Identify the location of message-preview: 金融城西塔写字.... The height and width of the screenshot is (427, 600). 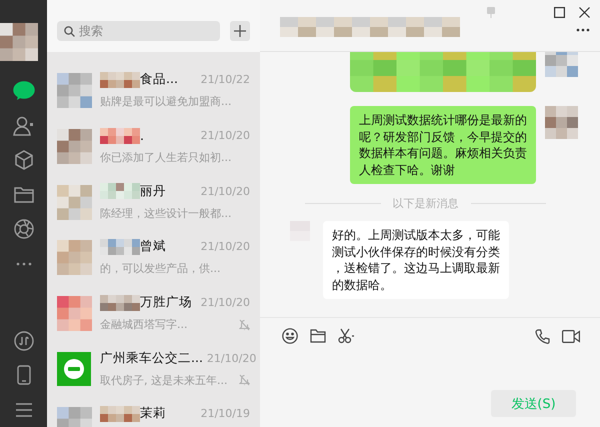
(144, 324).